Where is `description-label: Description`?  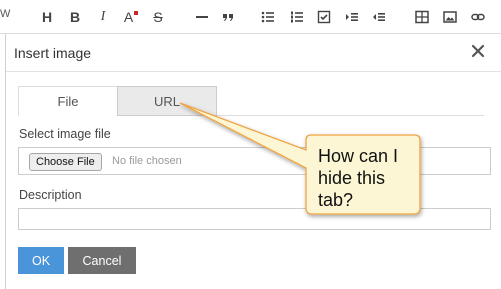
description-label: Description is located at coordinates (50, 195).